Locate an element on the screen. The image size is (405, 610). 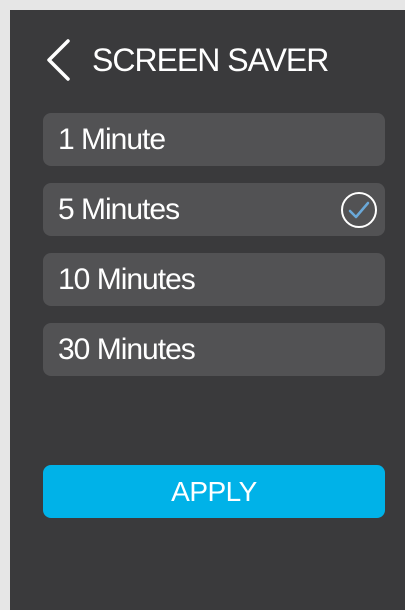
back-button is located at coordinates (58, 60).